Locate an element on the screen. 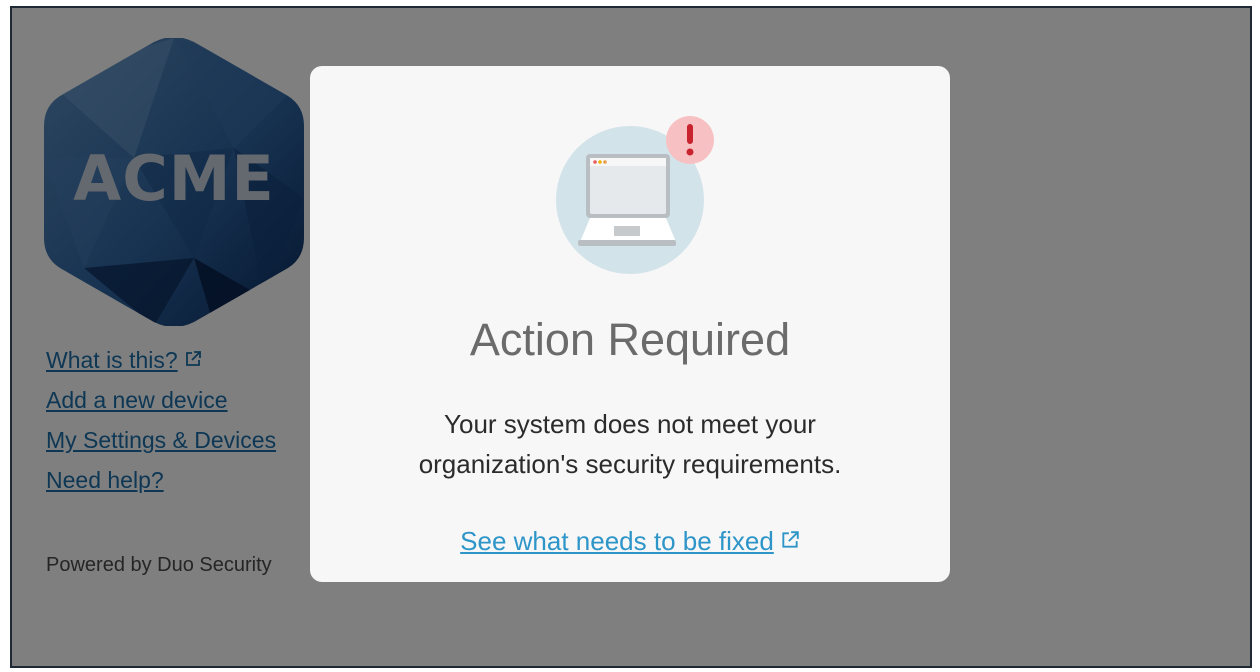 The height and width of the screenshot is (672, 1260). see-what-needs-fixed-link: See what needs to be fixed is located at coordinates (630, 541).